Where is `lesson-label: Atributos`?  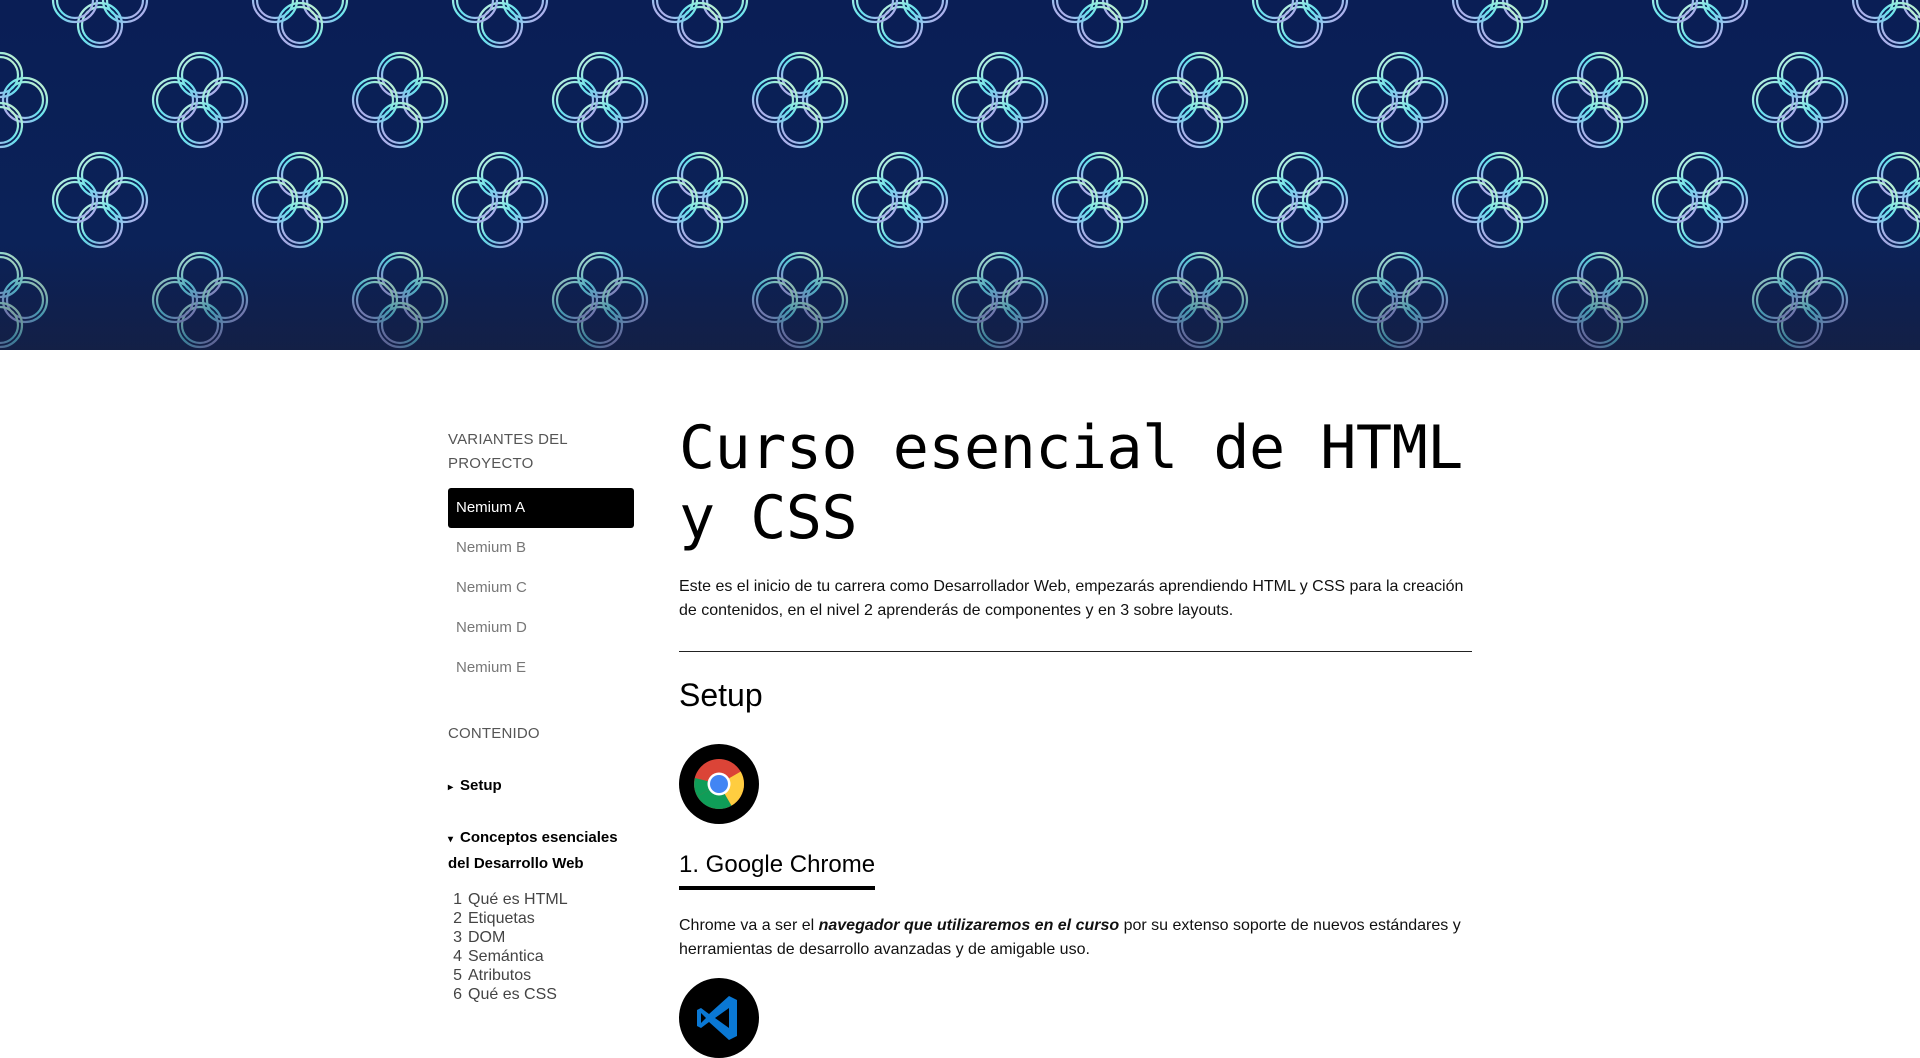
lesson-label: Atributos is located at coordinates (500, 975).